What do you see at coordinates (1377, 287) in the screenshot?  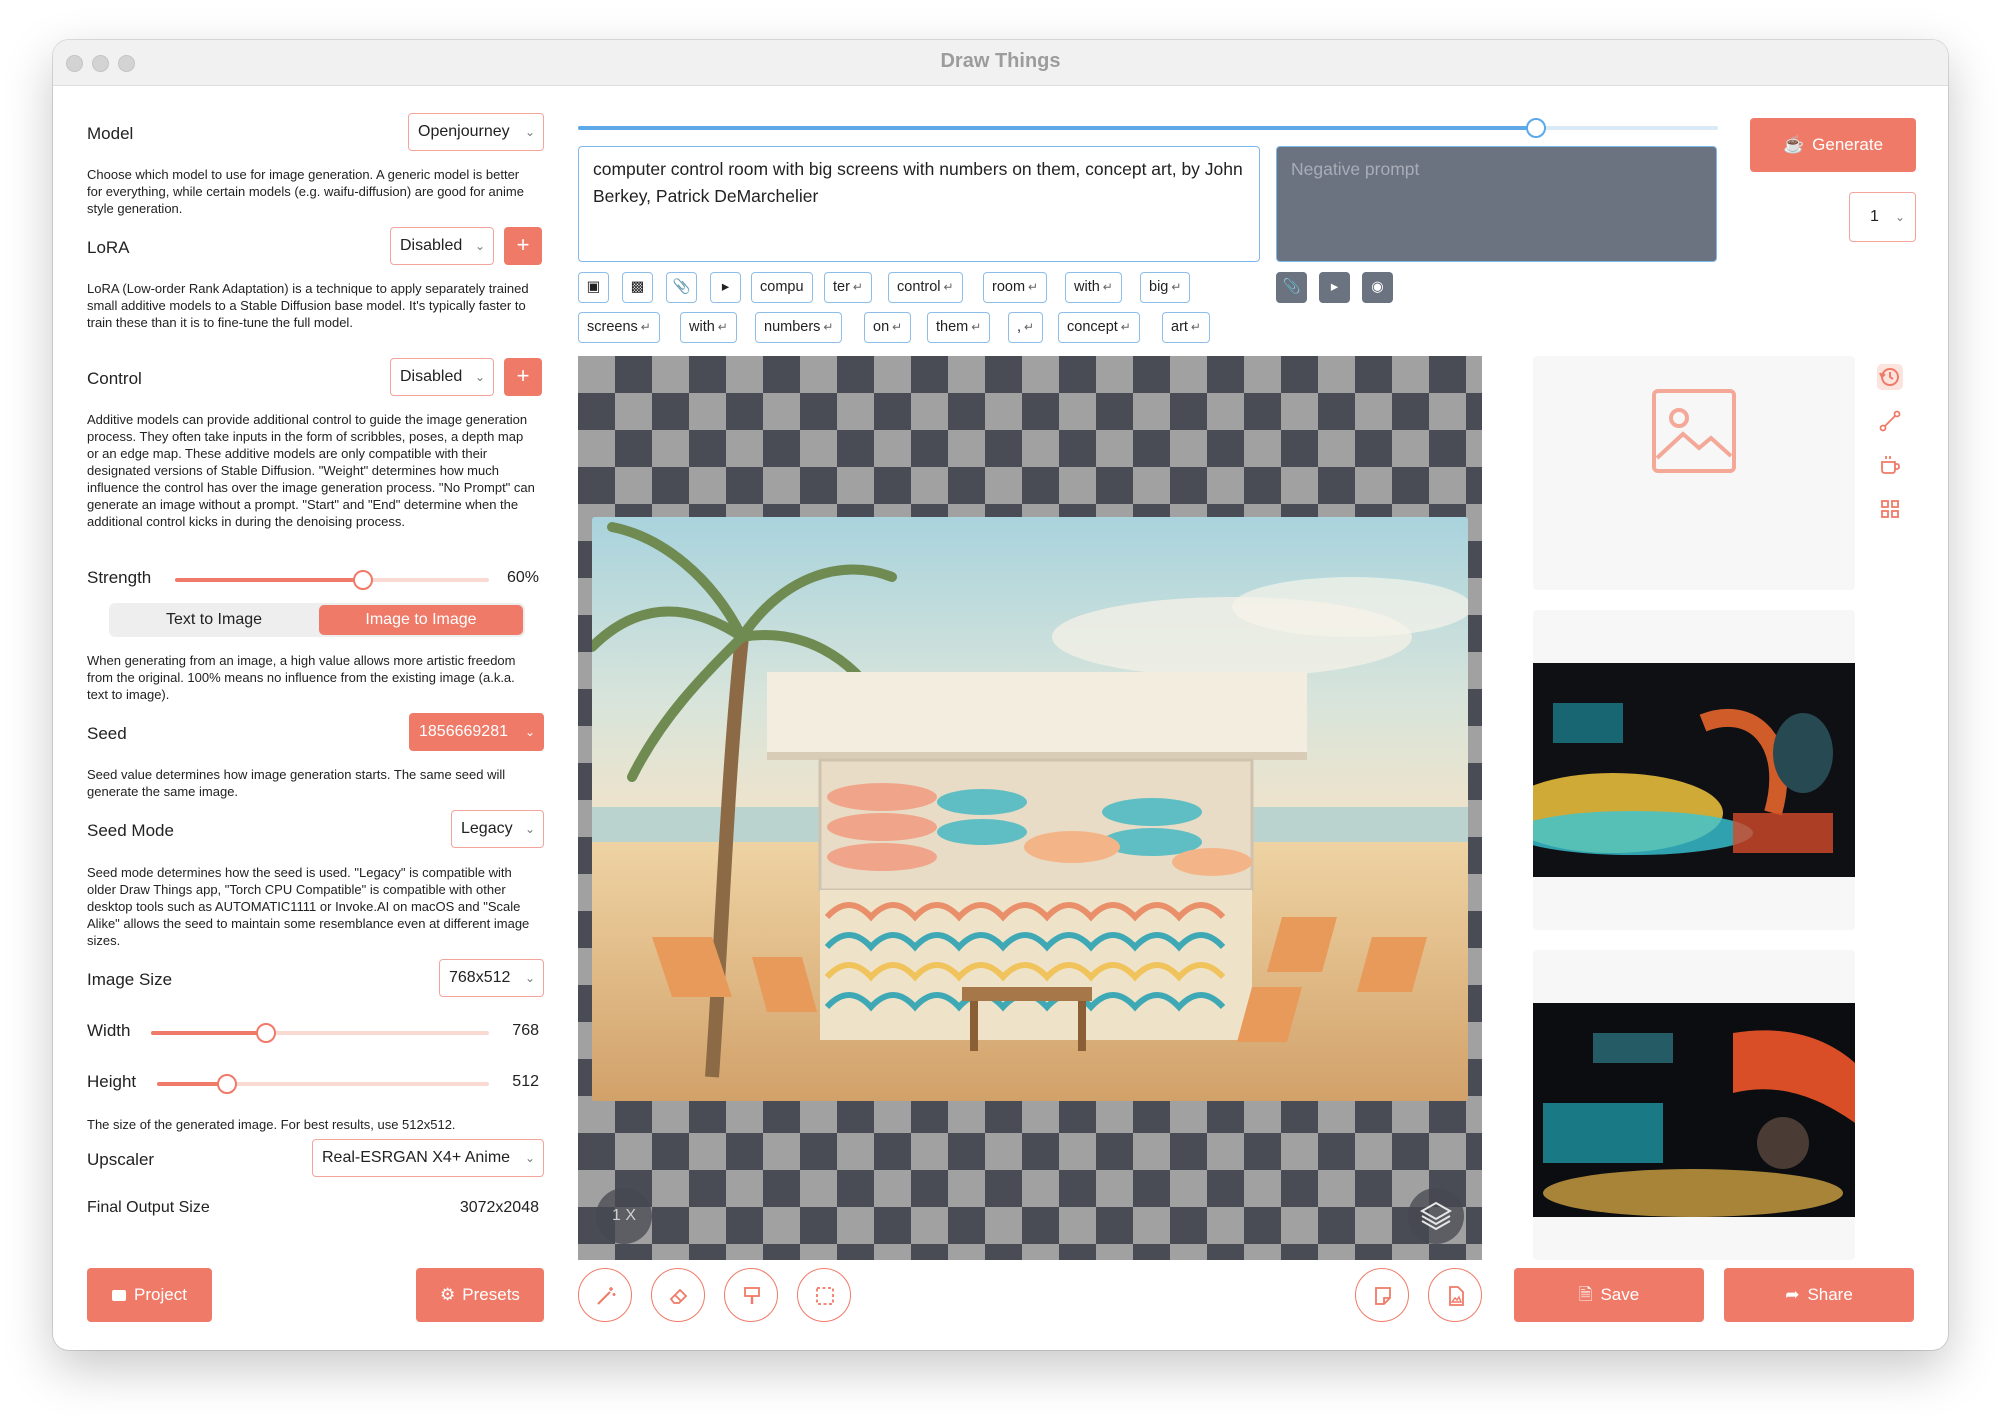 I see `record-icon: ◉` at bounding box center [1377, 287].